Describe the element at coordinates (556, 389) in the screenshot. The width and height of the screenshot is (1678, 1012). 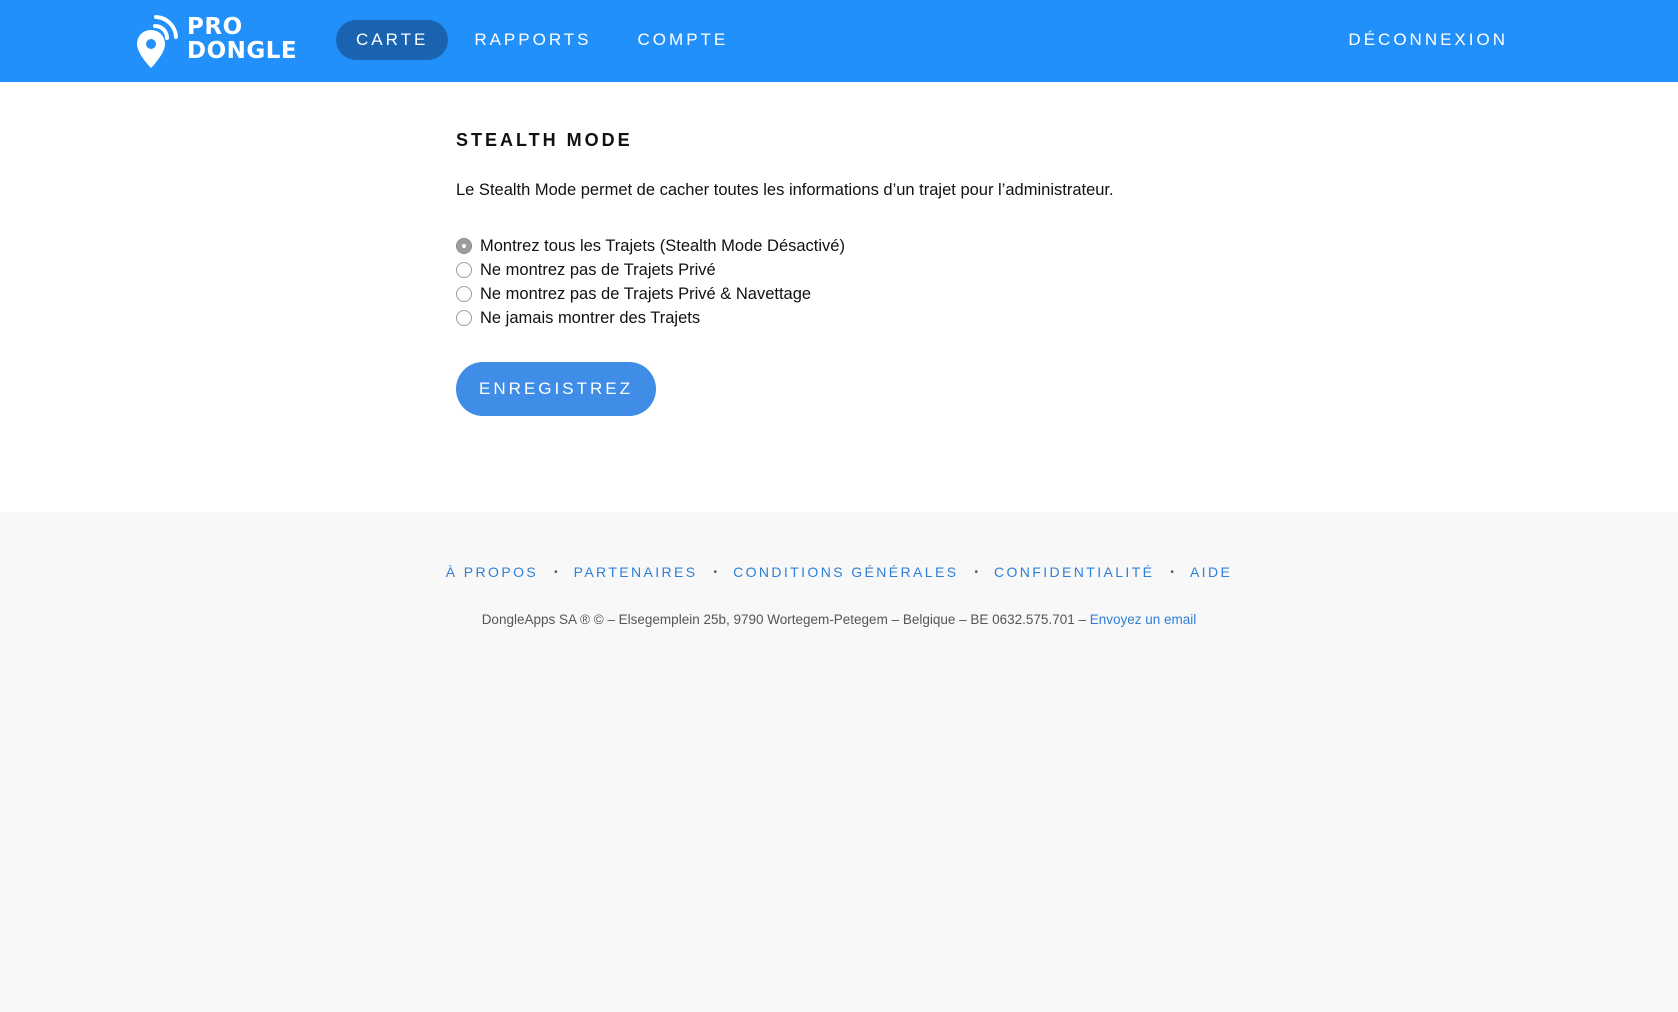
I see `save-button: ENREGISTREZ` at that location.